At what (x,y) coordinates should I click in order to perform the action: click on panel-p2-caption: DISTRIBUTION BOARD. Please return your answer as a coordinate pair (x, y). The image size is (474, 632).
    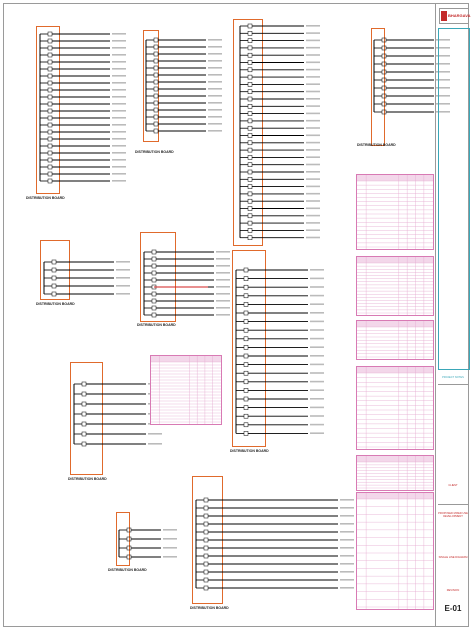
    Looking at the image, I should click on (154, 152).